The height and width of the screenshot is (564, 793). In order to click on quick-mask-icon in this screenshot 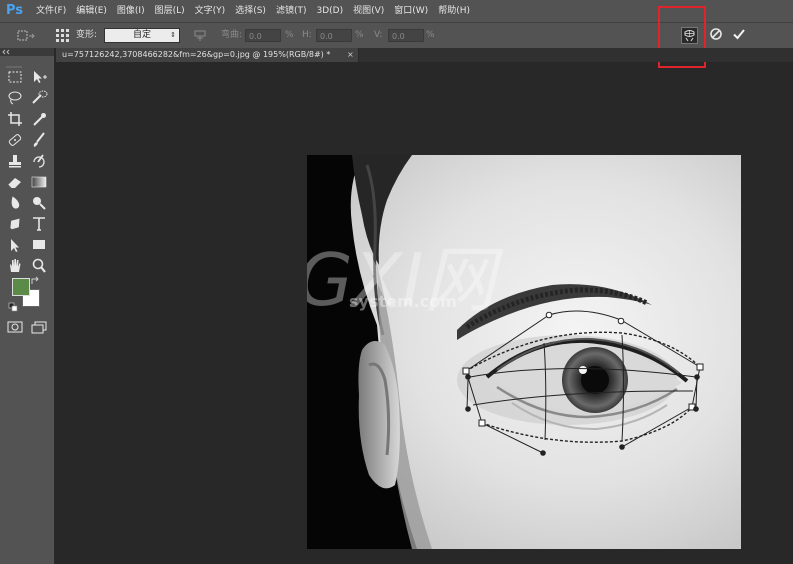, I will do `click(15, 327)`.